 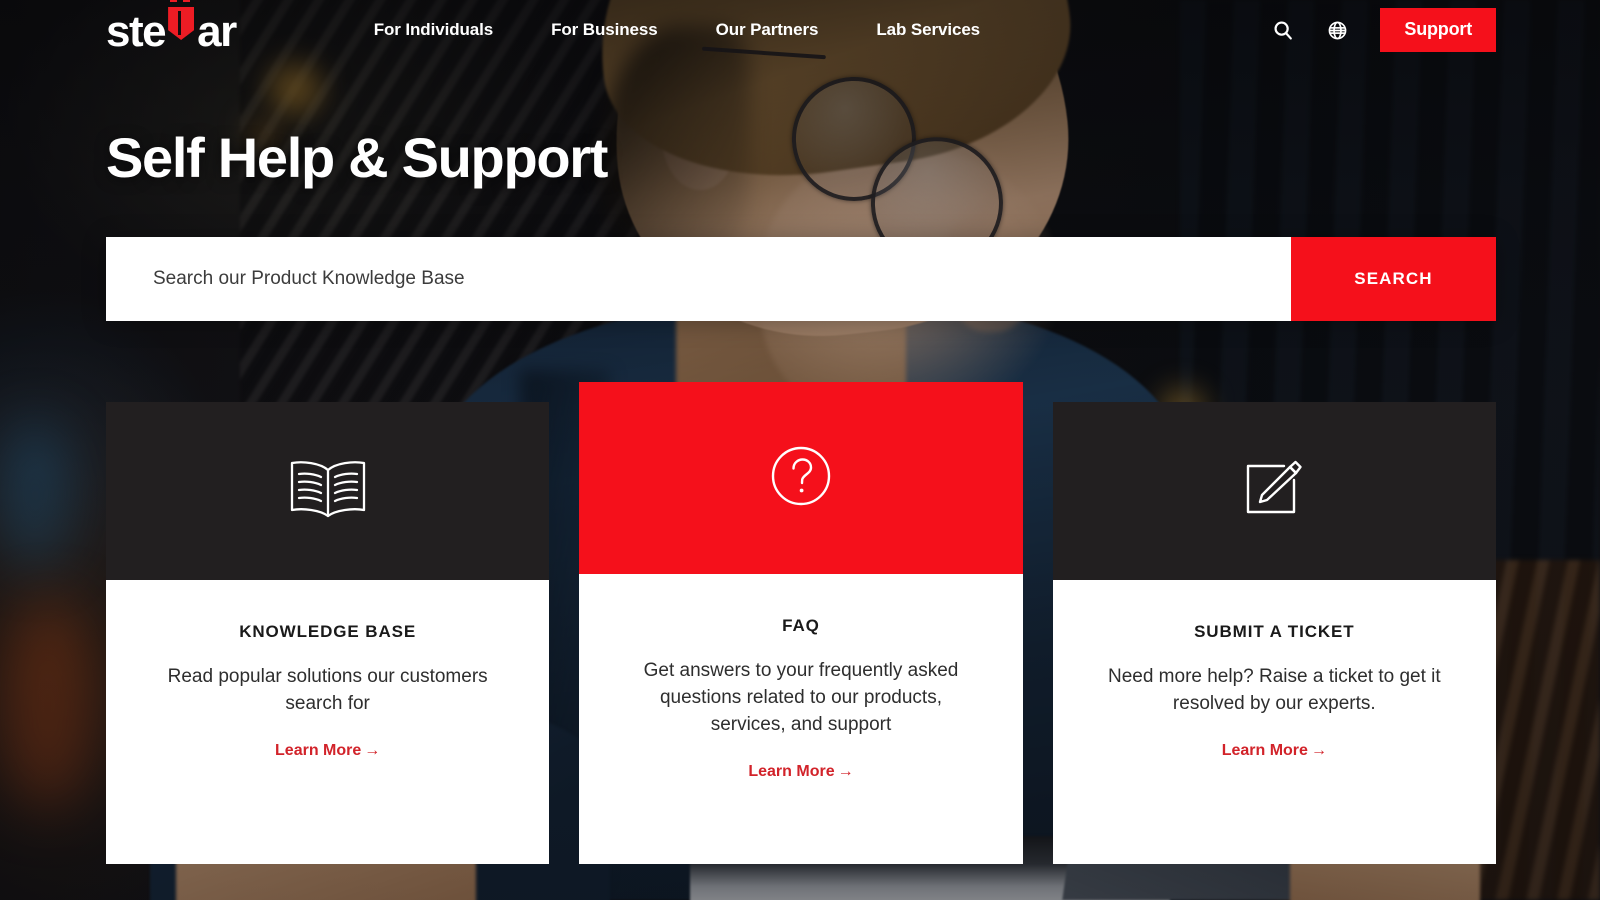 I want to click on nav-for-individuals: For Individuals, so click(x=434, y=30).